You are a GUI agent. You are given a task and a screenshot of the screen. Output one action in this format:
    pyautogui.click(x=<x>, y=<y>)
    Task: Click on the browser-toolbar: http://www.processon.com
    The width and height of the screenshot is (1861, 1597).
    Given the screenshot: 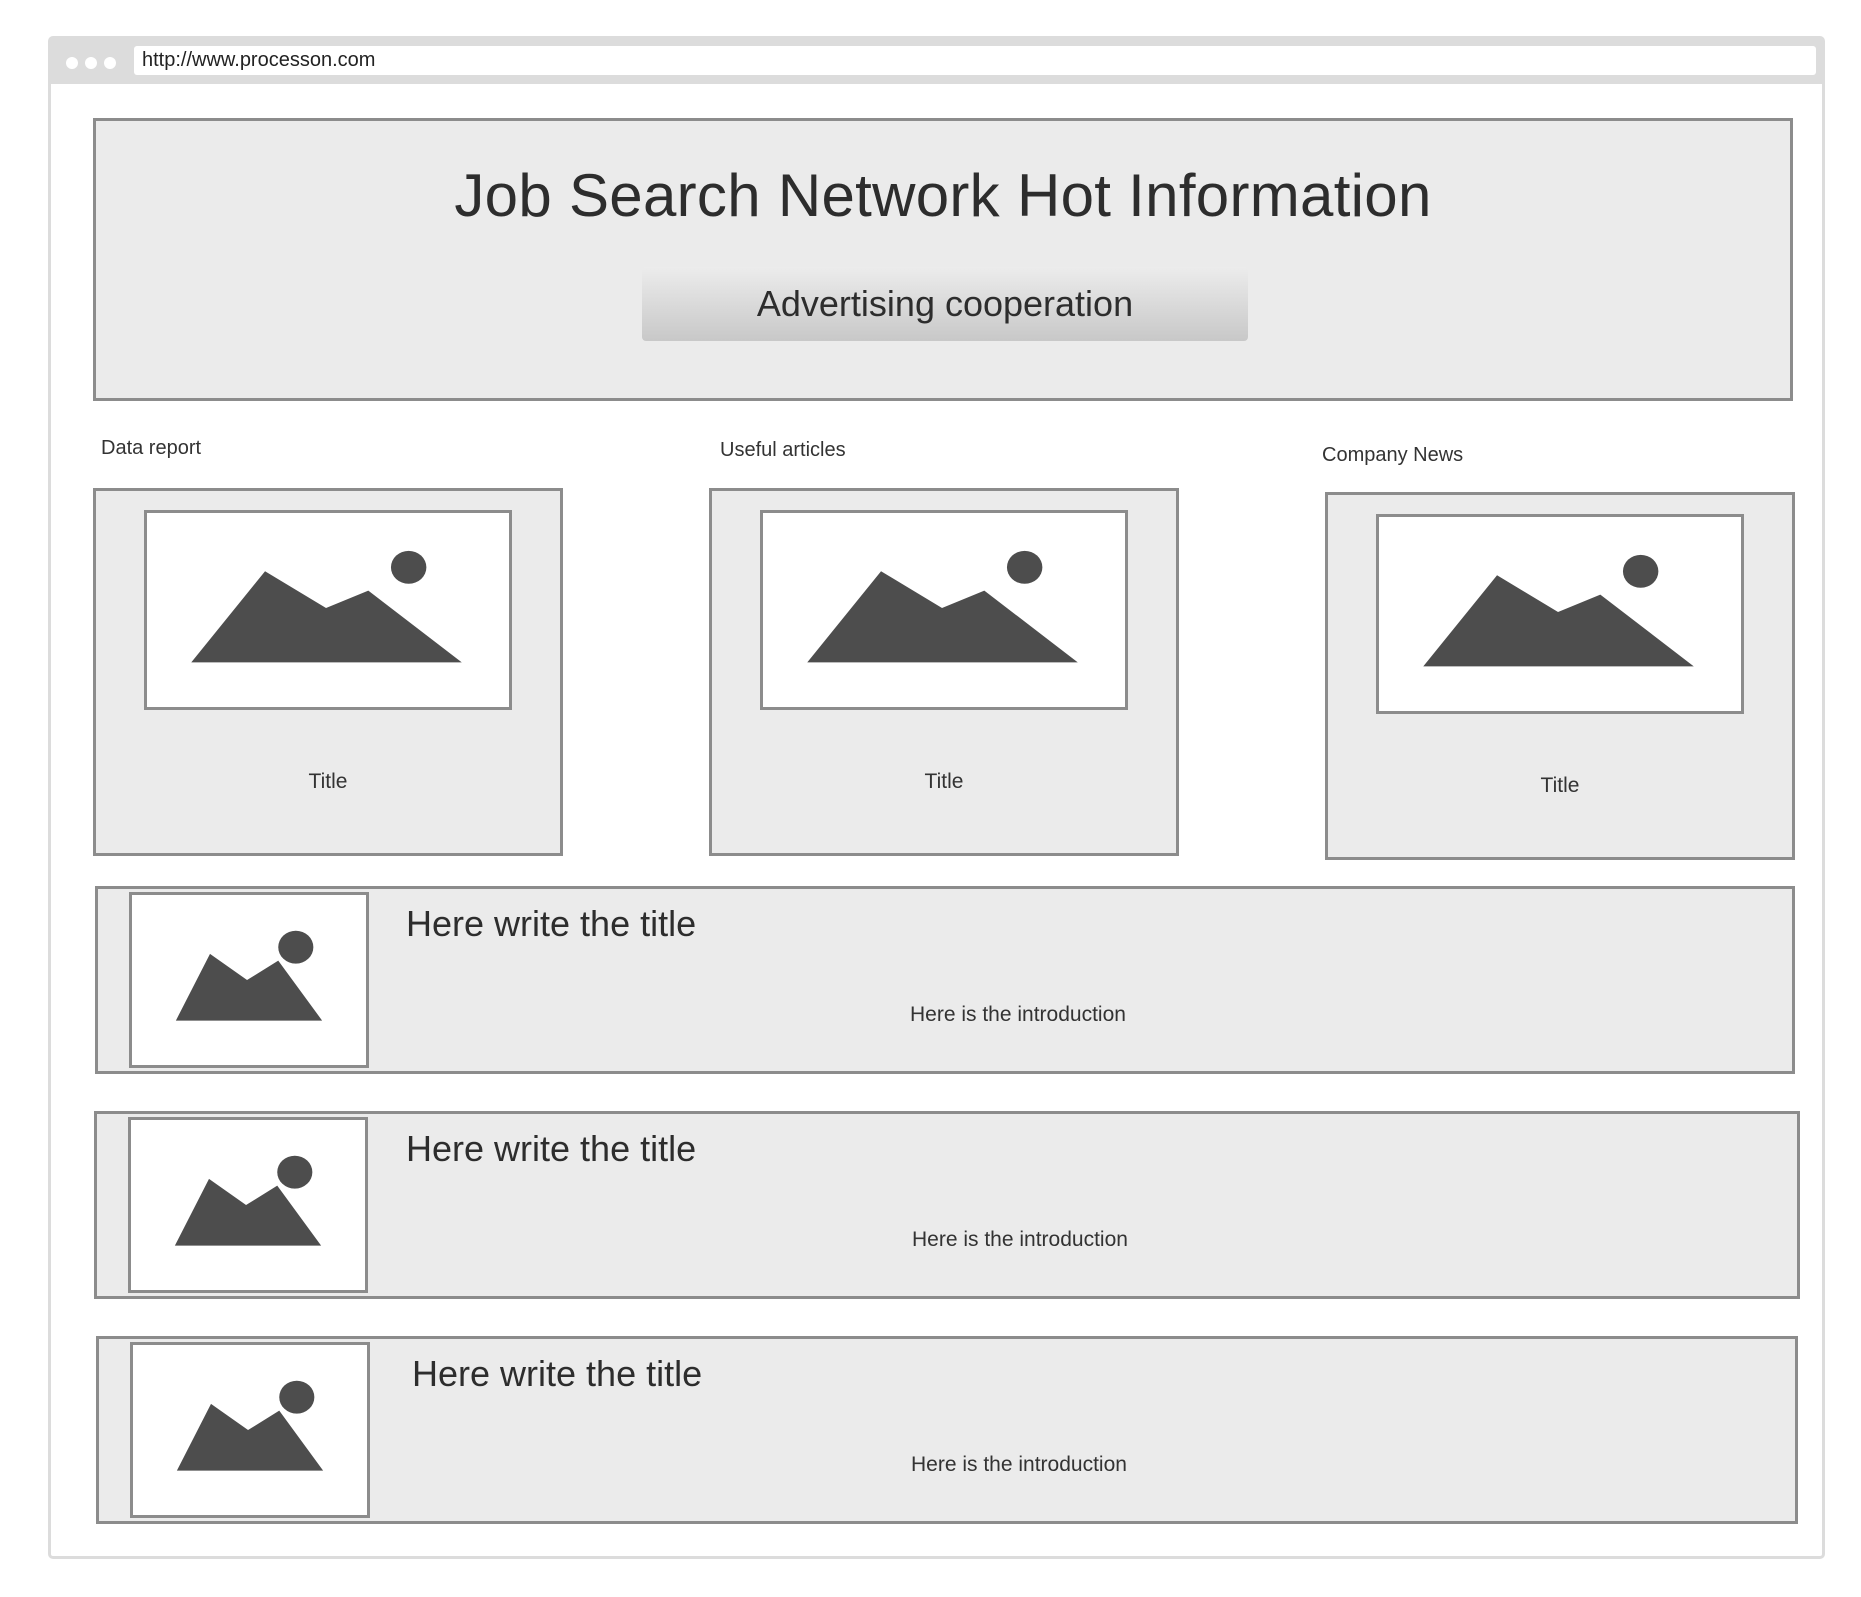 What is the action you would take?
    pyautogui.click(x=936, y=61)
    